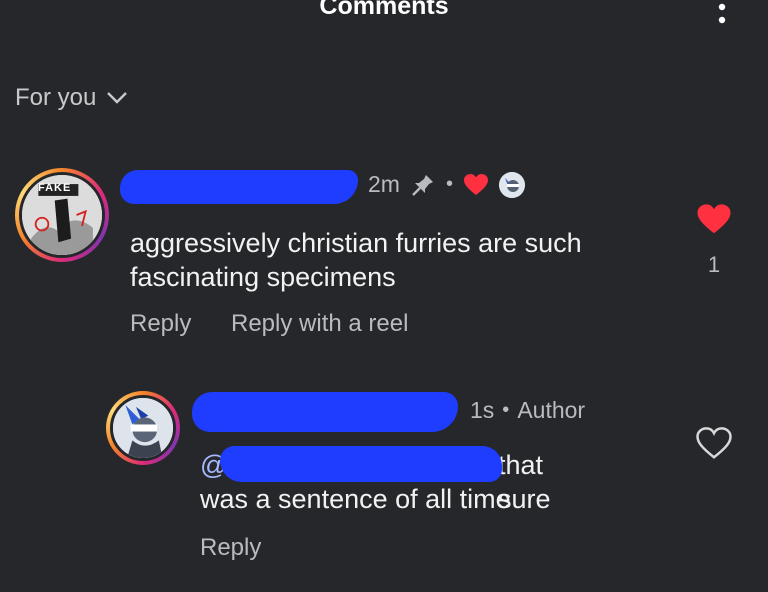 The height and width of the screenshot is (592, 768). Describe the element at coordinates (319, 324) in the screenshot. I see `reply-with-reel-button: Reply with a reel` at that location.